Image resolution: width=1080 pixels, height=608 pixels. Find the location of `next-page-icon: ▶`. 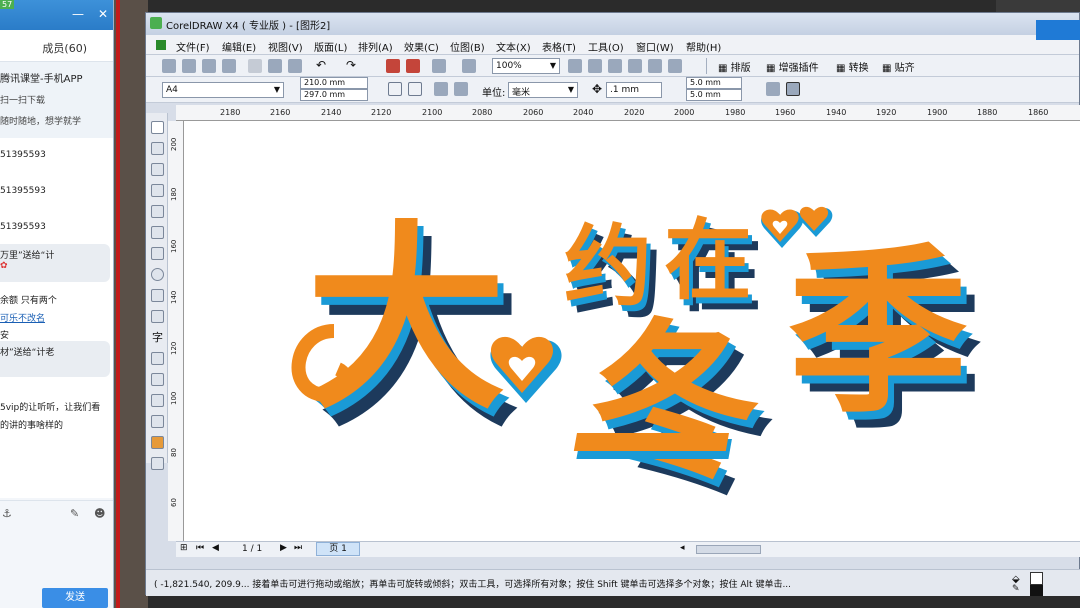

next-page-icon: ▶ is located at coordinates (283, 548).